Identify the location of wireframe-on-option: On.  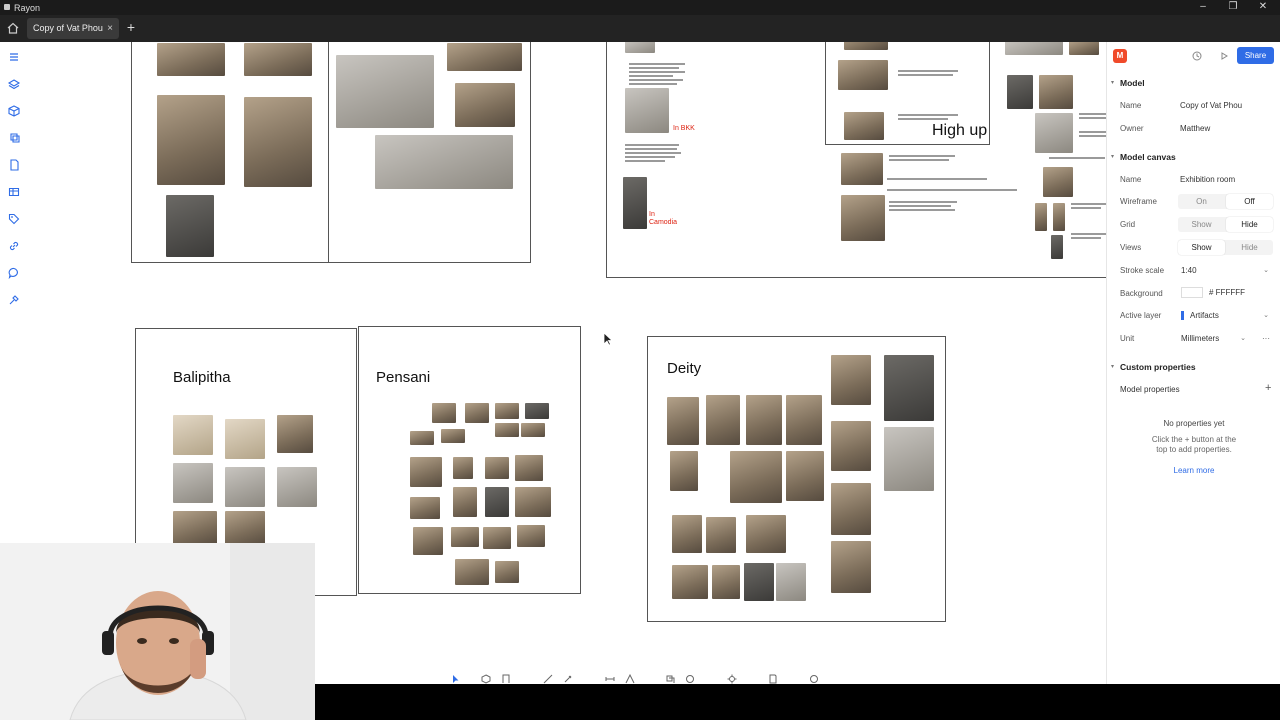
(1201, 201).